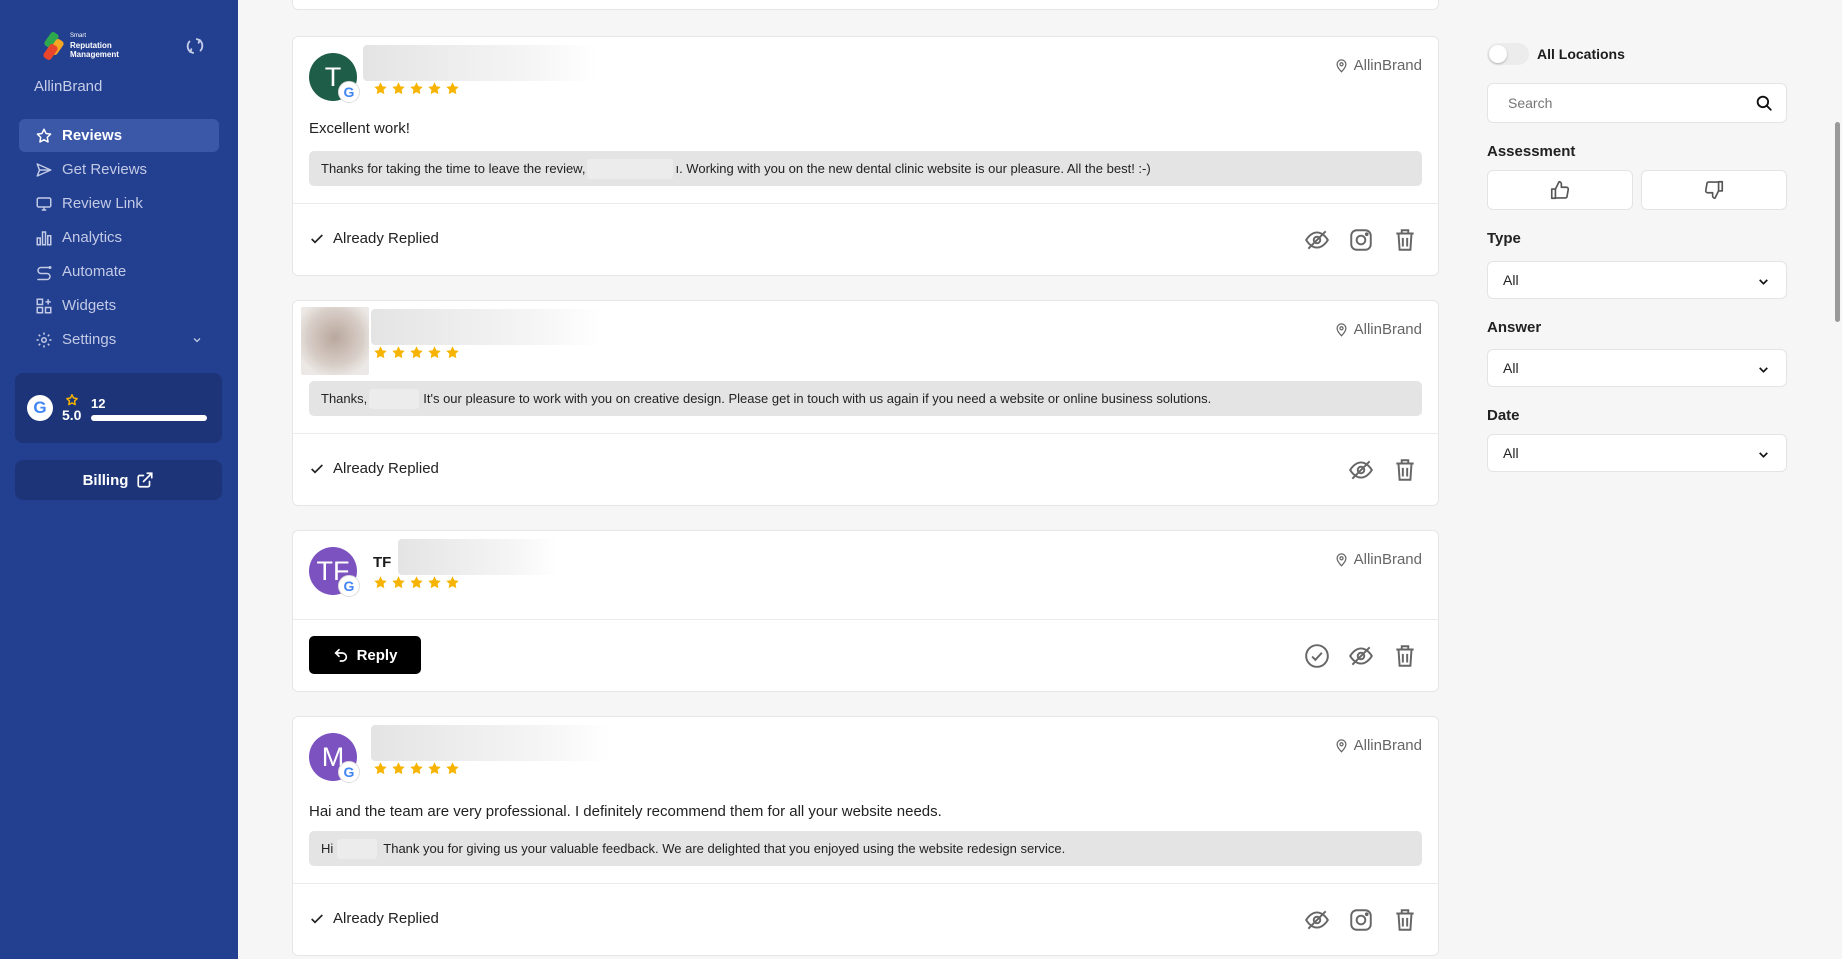  Describe the element at coordinates (119, 271) in the screenshot. I see `nav-item-automate: Automate` at that location.